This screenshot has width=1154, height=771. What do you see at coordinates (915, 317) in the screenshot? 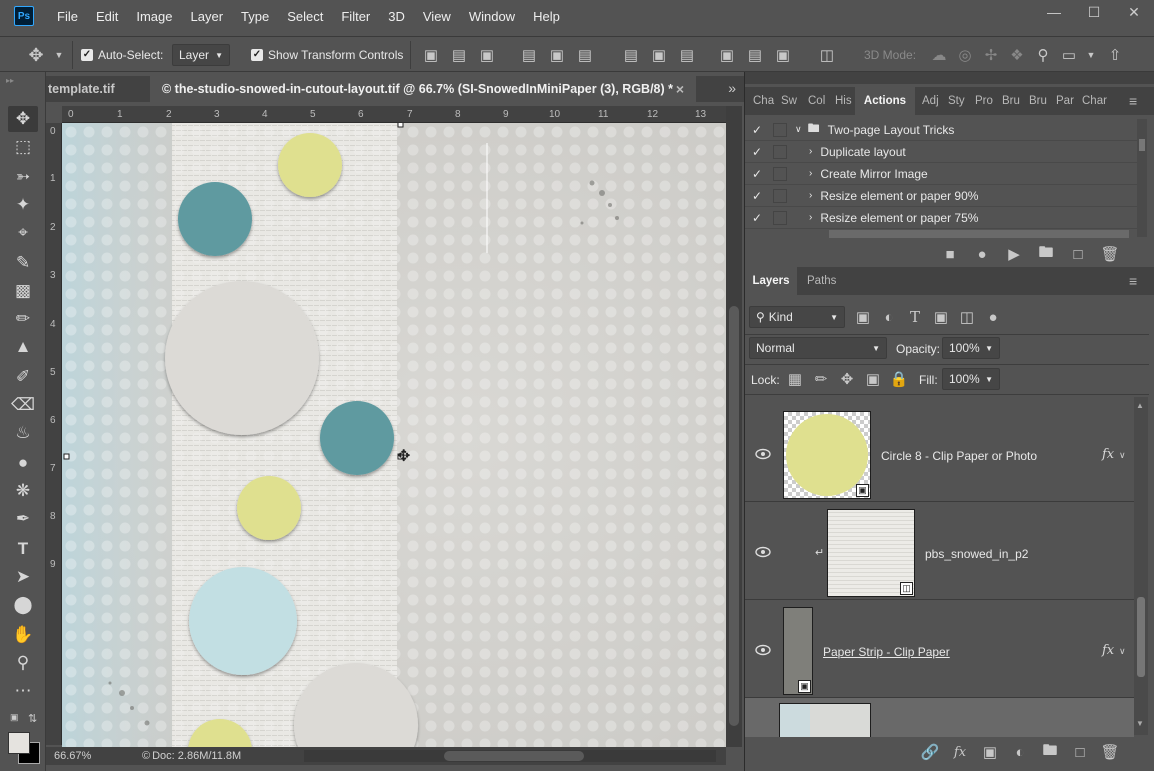
I see `type-filter-icon: T` at bounding box center [915, 317].